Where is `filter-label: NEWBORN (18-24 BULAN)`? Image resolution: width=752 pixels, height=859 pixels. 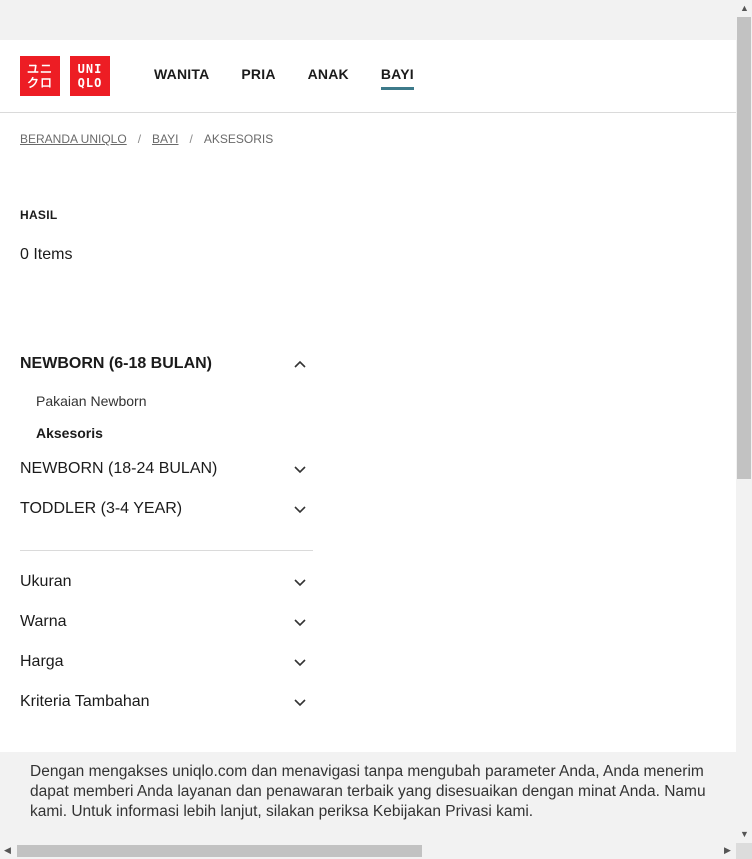 filter-label: NEWBORN (18-24 BULAN) is located at coordinates (119, 468).